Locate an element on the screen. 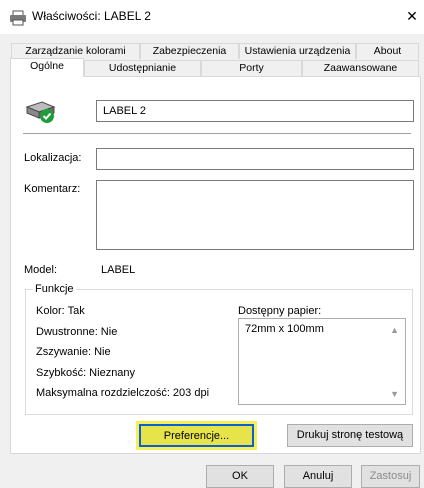  feature-duplex: Dwustronne: Nie is located at coordinates (77, 332).